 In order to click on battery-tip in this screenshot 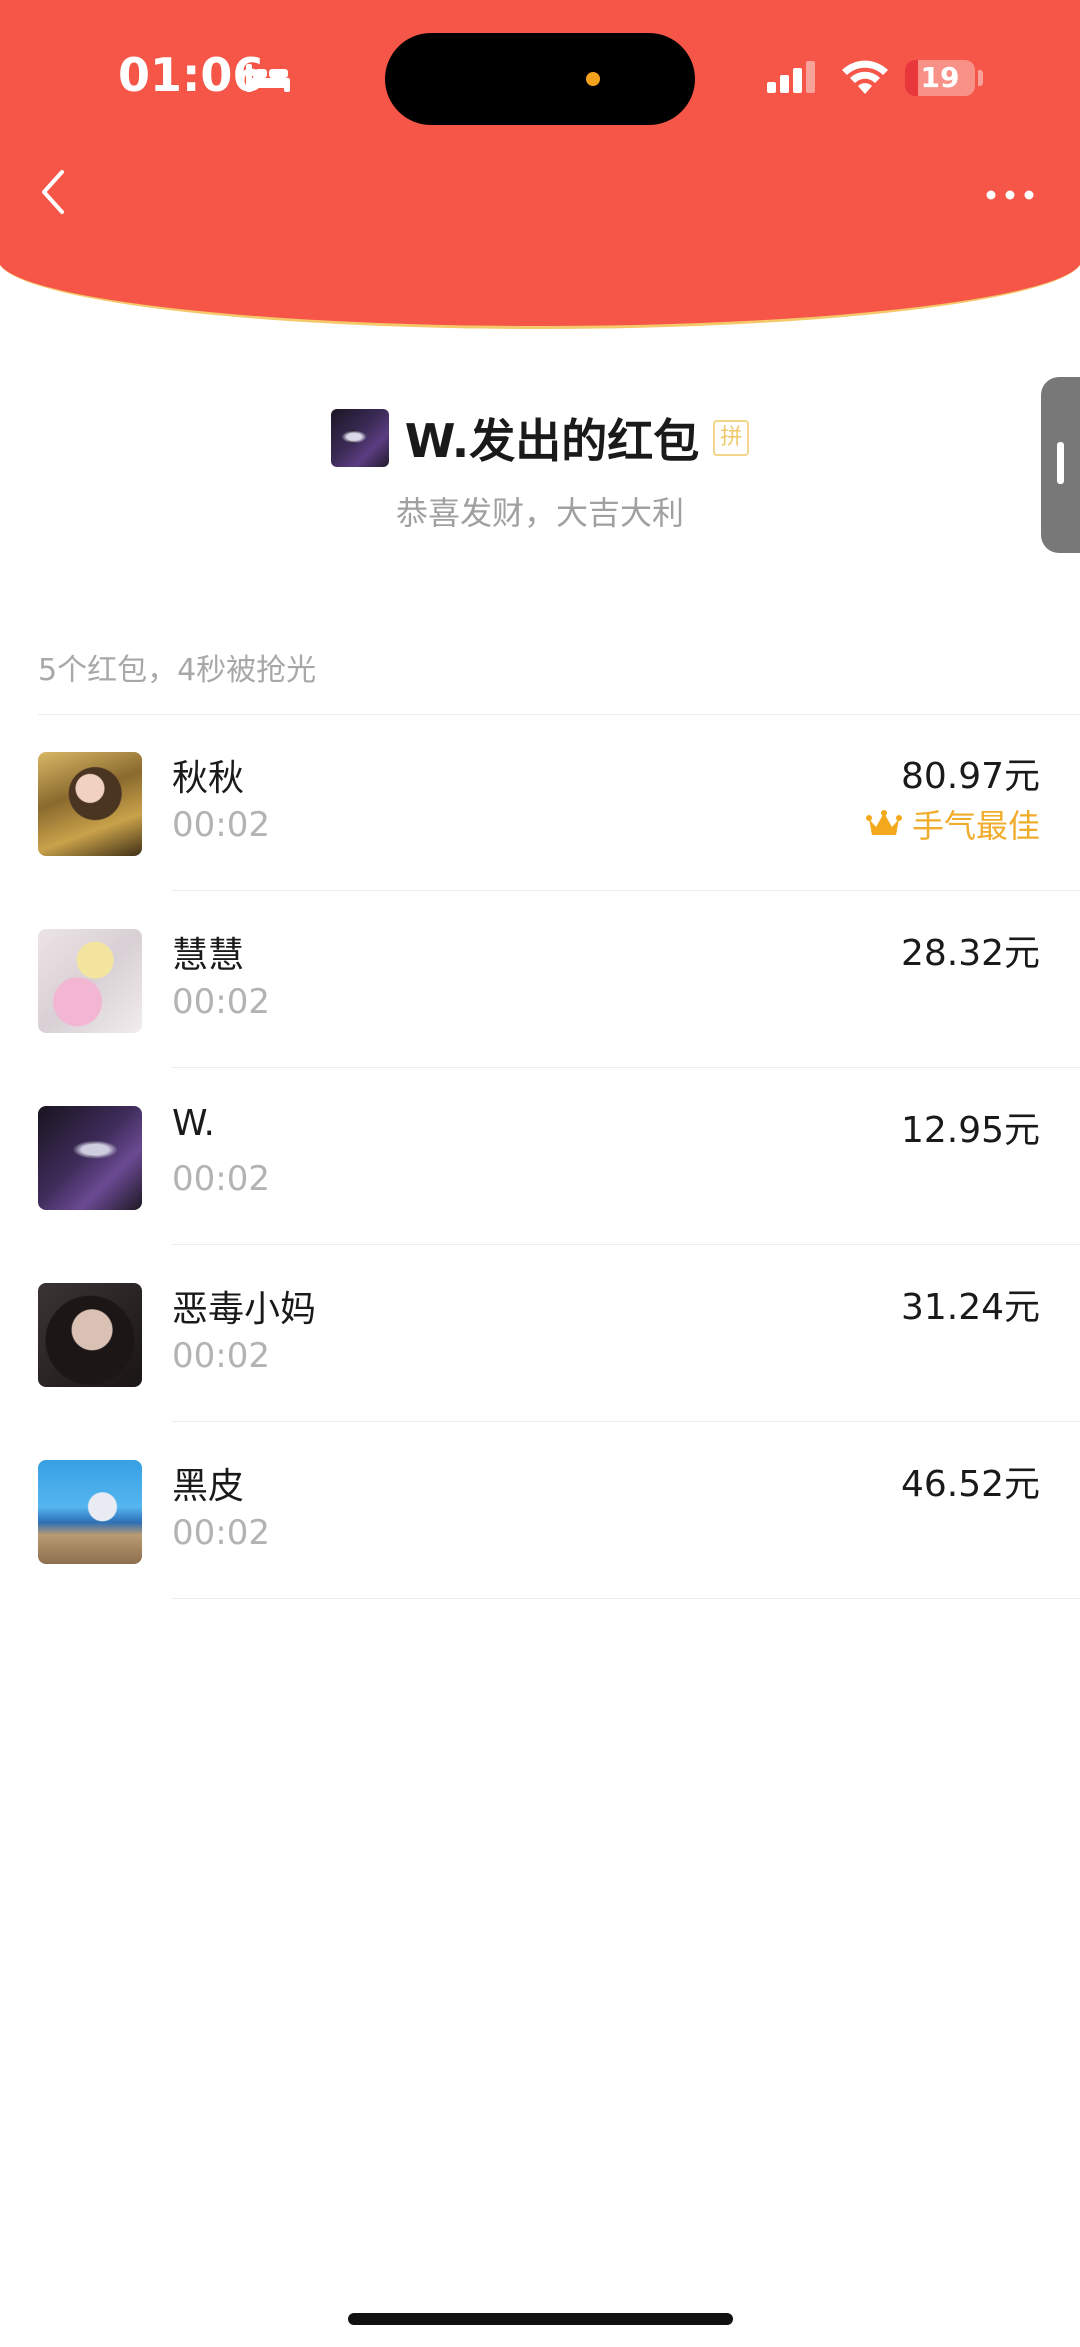, I will do `click(980, 78)`.